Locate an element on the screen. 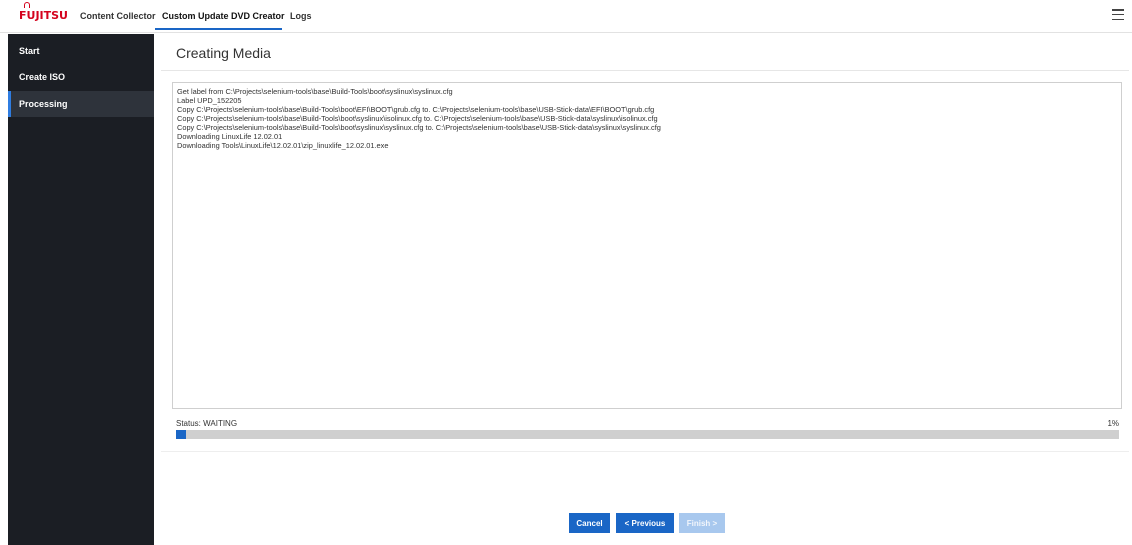  finish-button: Finish > is located at coordinates (702, 523).